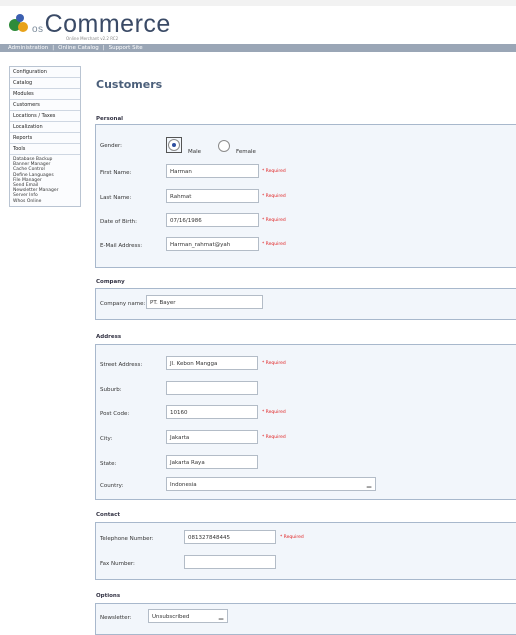  I want to click on sidebar-item-catalog: Catalog, so click(45, 83).